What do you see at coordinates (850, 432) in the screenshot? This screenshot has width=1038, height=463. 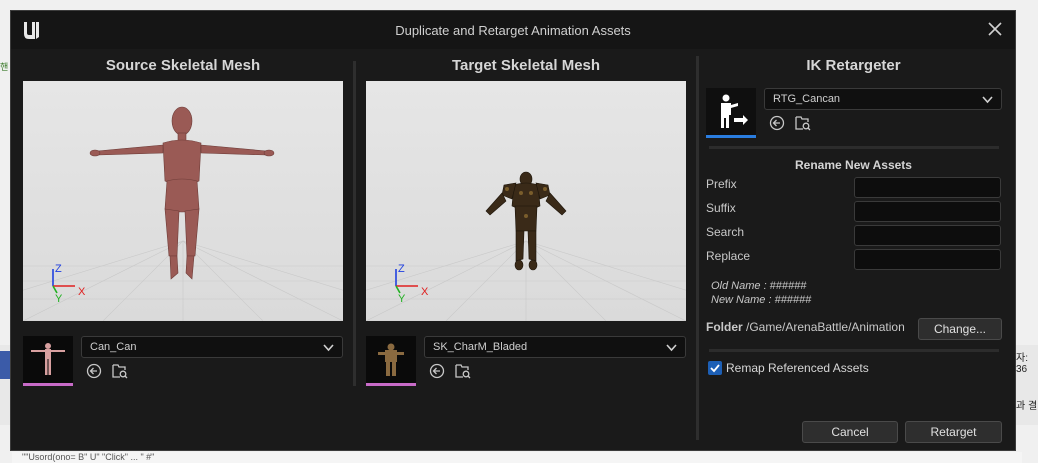 I see `cancel-button: Cancel` at bounding box center [850, 432].